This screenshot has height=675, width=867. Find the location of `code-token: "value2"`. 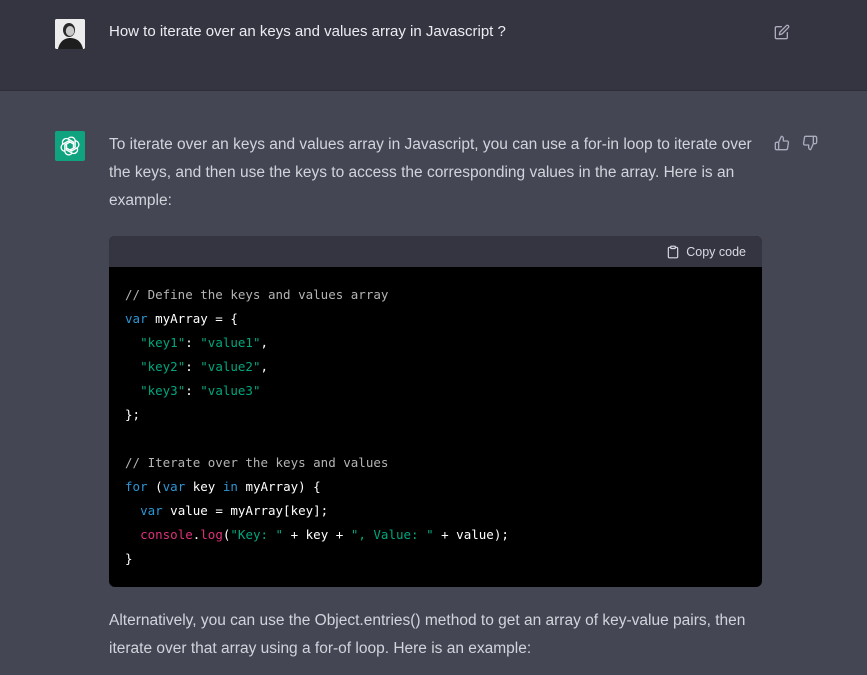

code-token: "value2" is located at coordinates (230, 366).